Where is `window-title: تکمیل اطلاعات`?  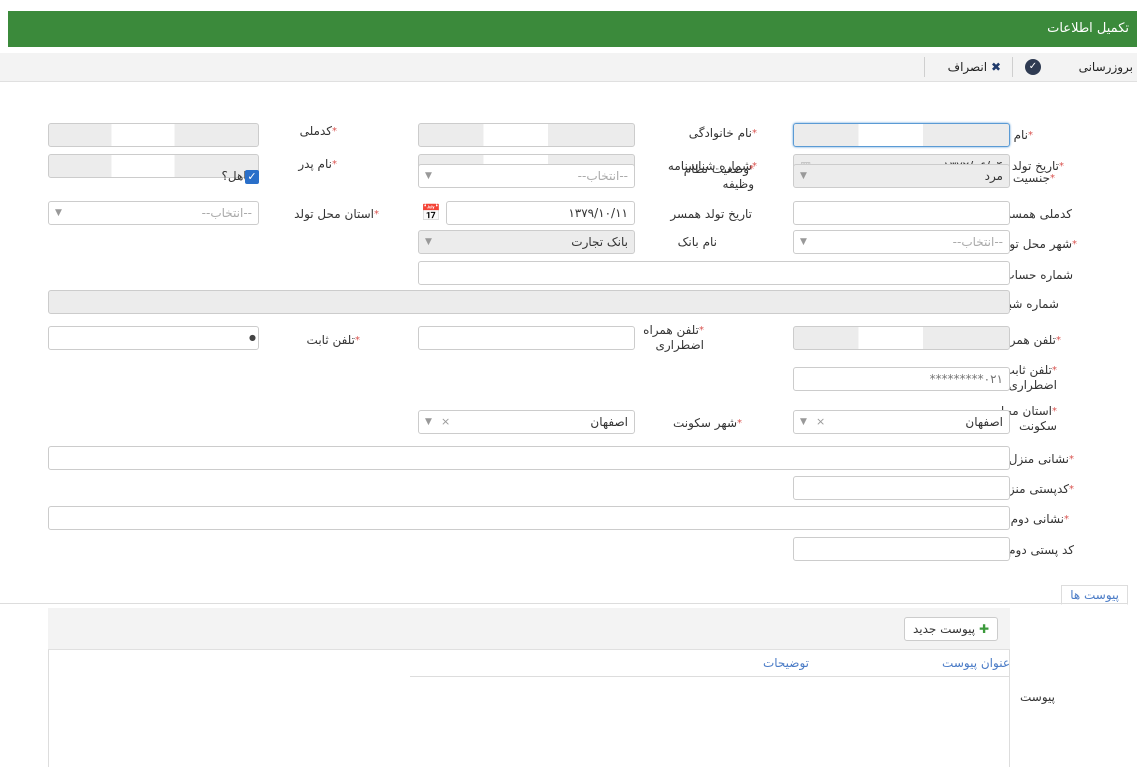
window-title: تکمیل اطلاعات is located at coordinates (1088, 28).